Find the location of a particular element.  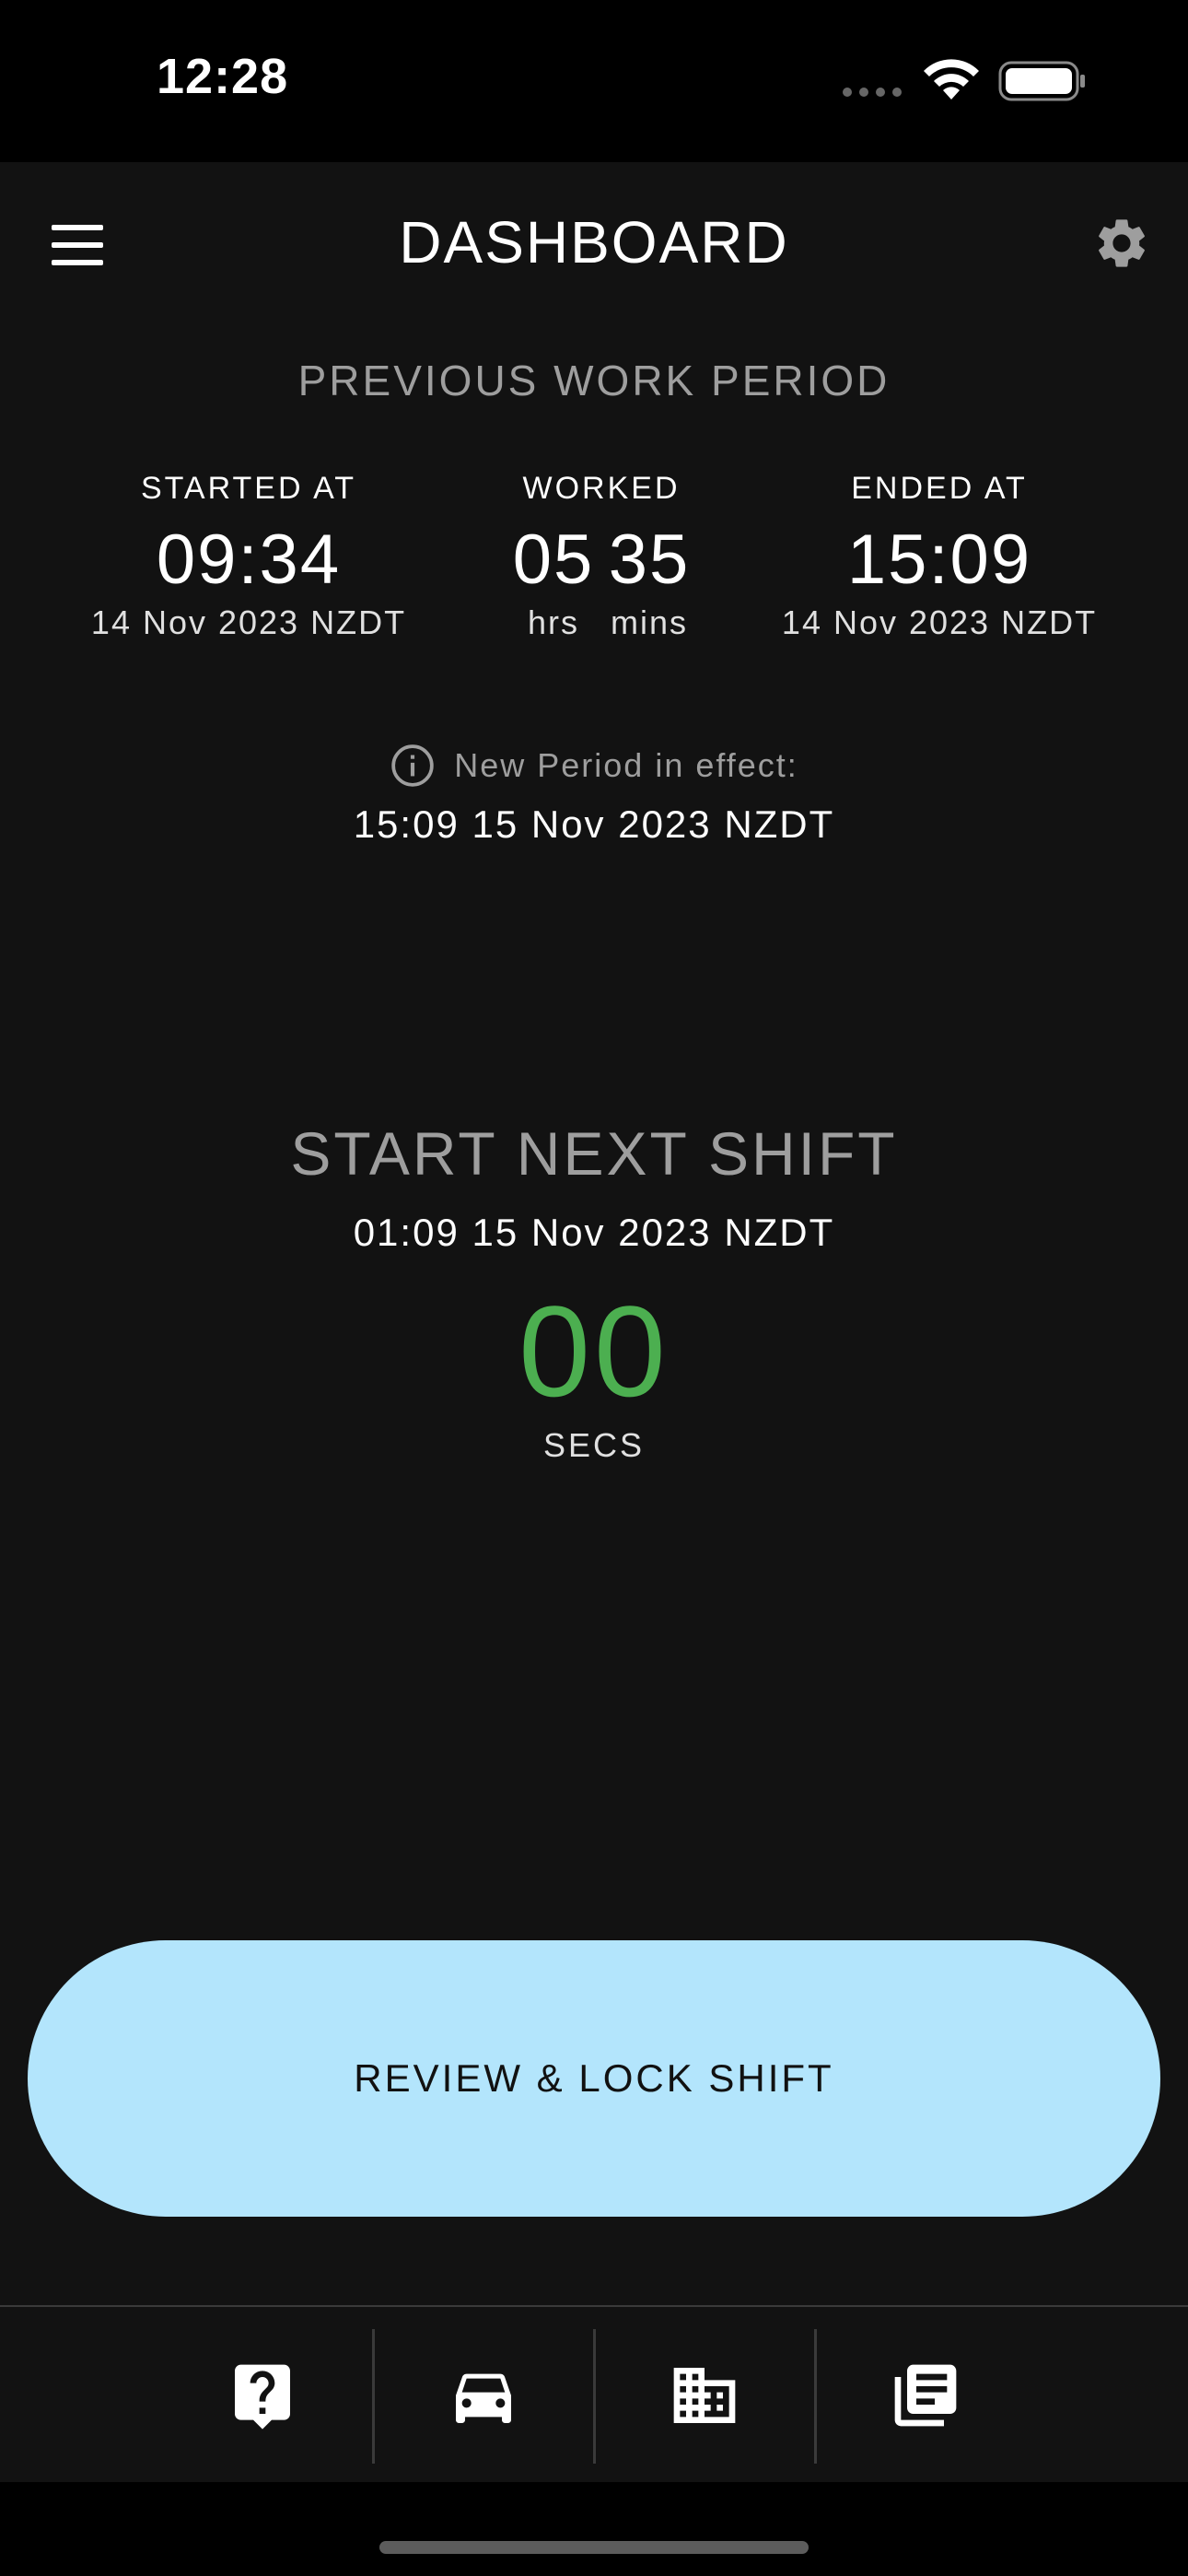

started-at-block: STARTED AT 09:34 14 Nov 2023 NZDT is located at coordinates (249, 556).